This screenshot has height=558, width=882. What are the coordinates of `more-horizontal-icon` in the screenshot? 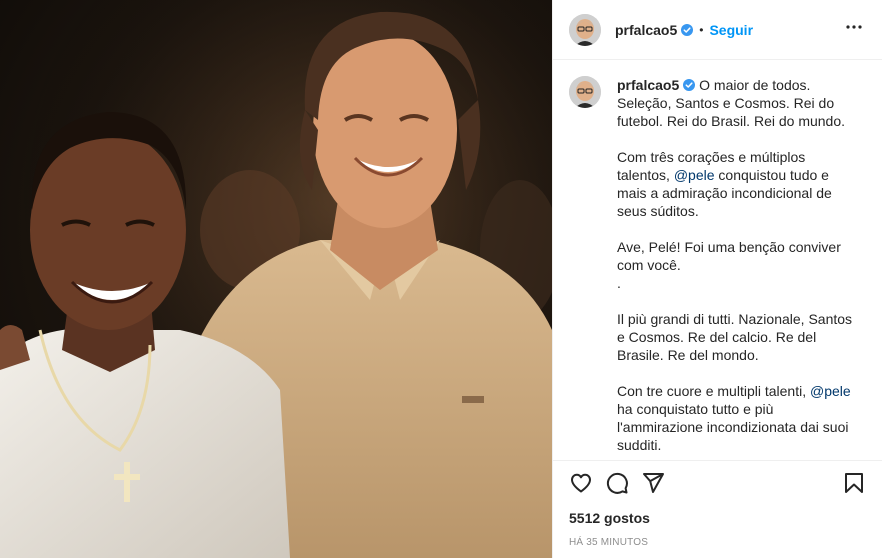 It's located at (854, 29).